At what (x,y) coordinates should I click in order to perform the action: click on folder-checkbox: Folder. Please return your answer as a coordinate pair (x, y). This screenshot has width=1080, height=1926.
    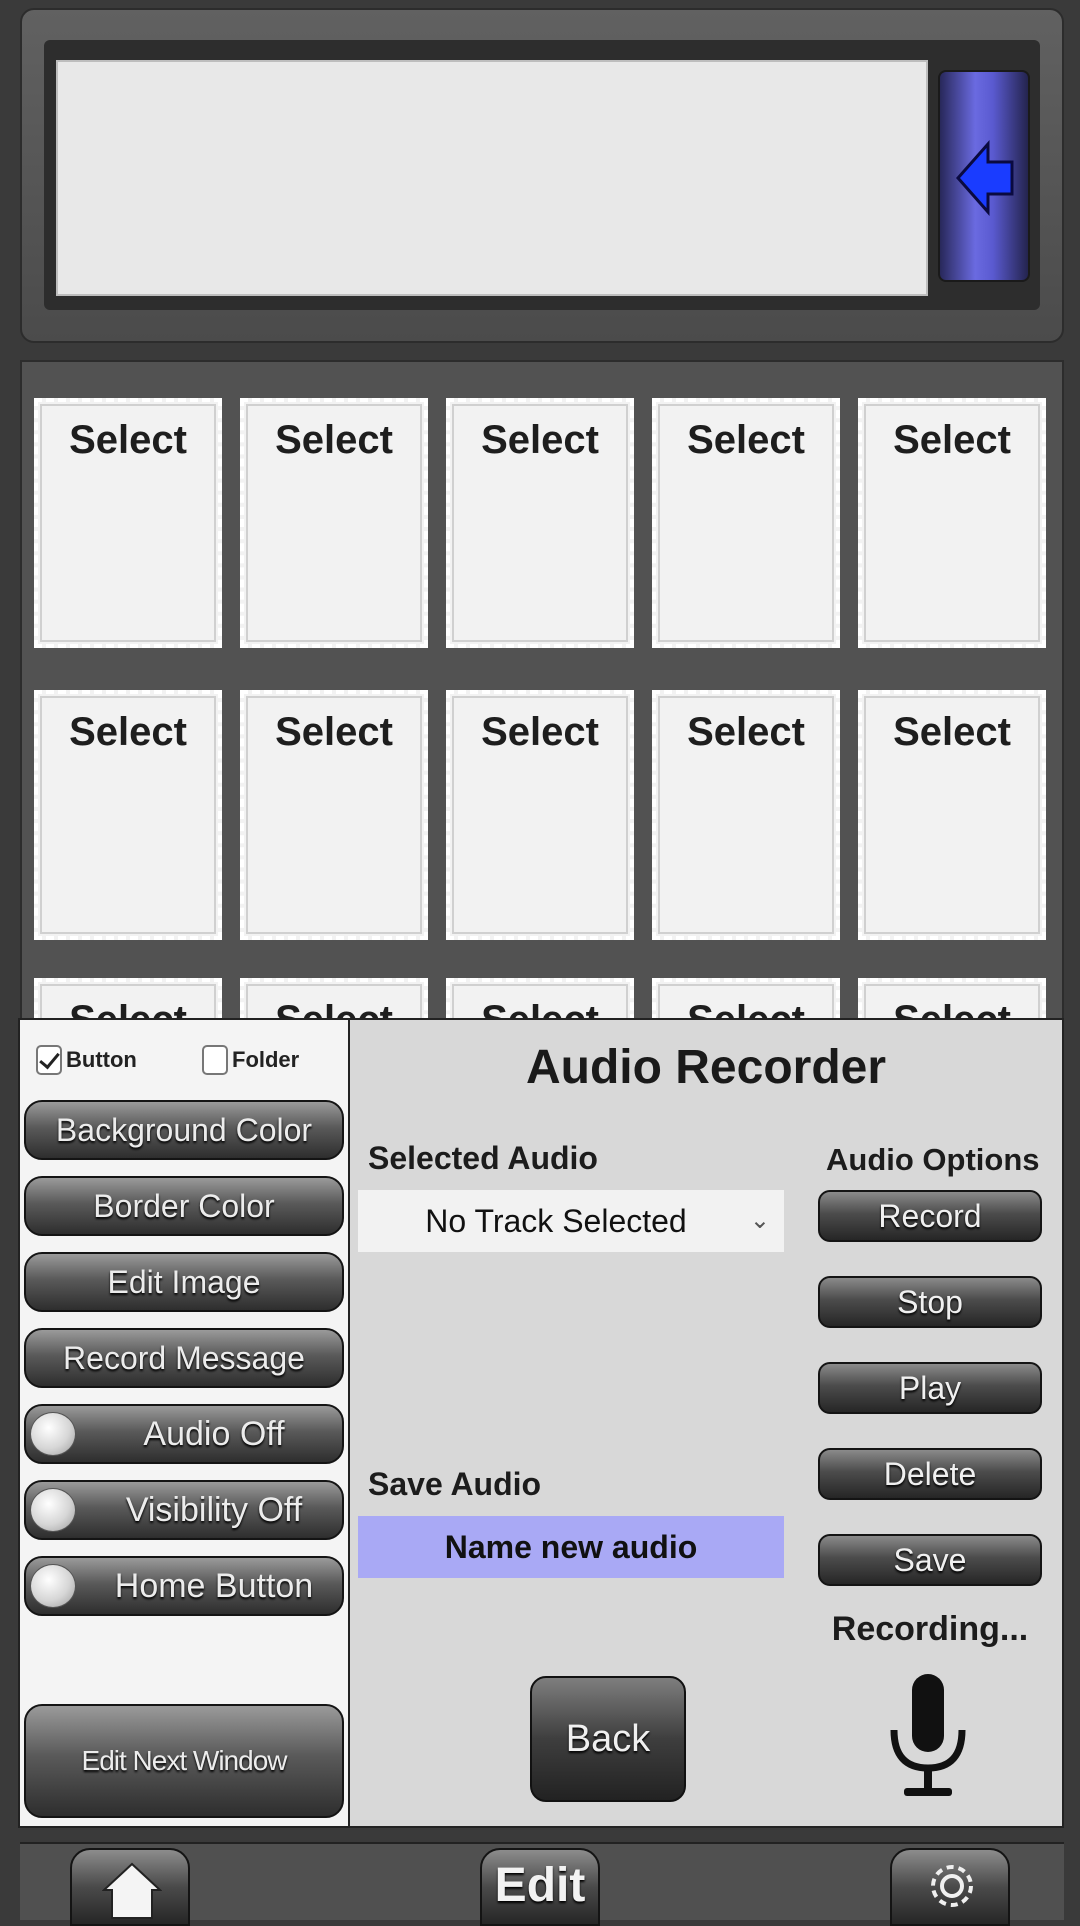
    Looking at the image, I should click on (250, 1060).